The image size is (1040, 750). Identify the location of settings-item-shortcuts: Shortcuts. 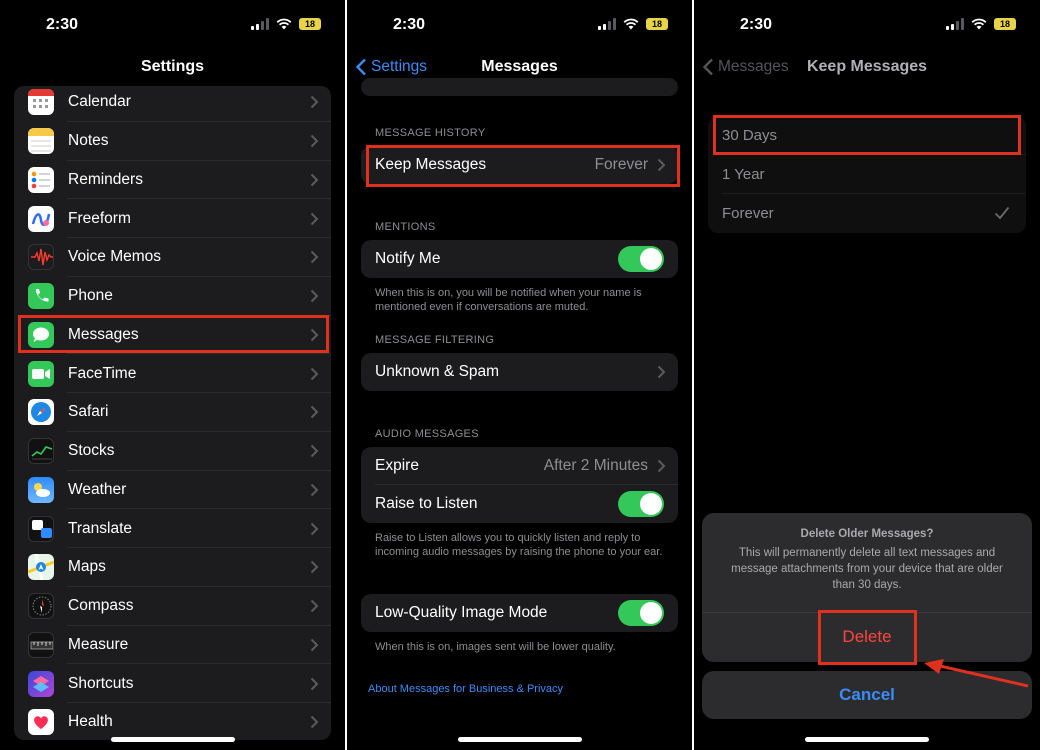
(172, 683).